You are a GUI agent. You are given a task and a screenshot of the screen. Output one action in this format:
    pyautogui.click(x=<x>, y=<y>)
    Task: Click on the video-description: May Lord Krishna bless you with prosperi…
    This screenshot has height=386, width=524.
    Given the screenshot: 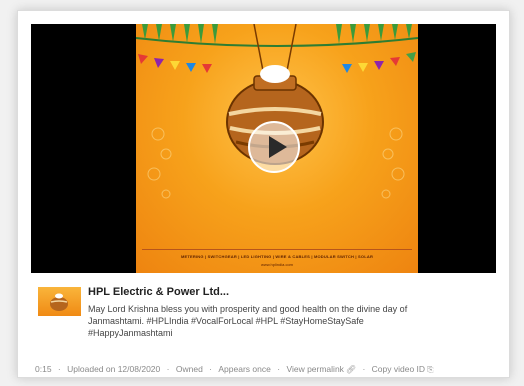 What is the action you would take?
    pyautogui.click(x=293, y=321)
    